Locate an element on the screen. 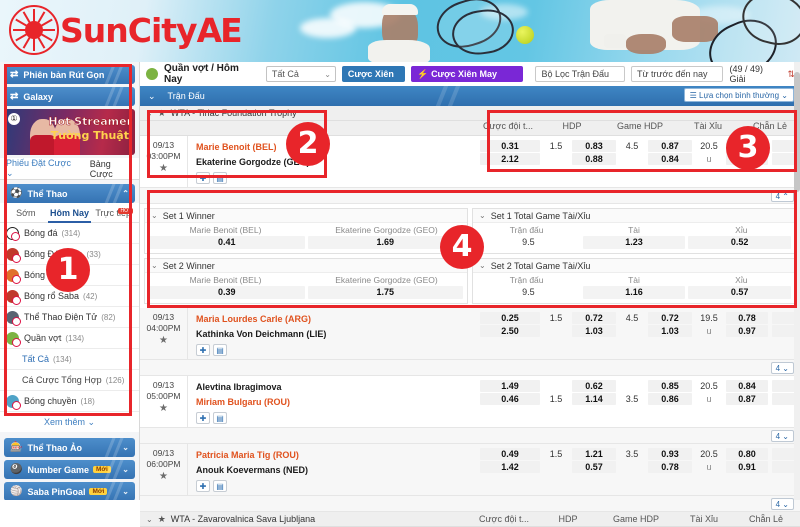  odds-hdp-home: 0.72 is located at coordinates (594, 317).